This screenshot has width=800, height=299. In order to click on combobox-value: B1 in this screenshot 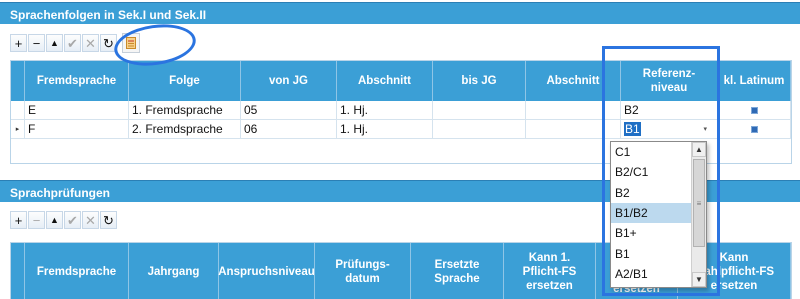, I will do `click(632, 129)`.